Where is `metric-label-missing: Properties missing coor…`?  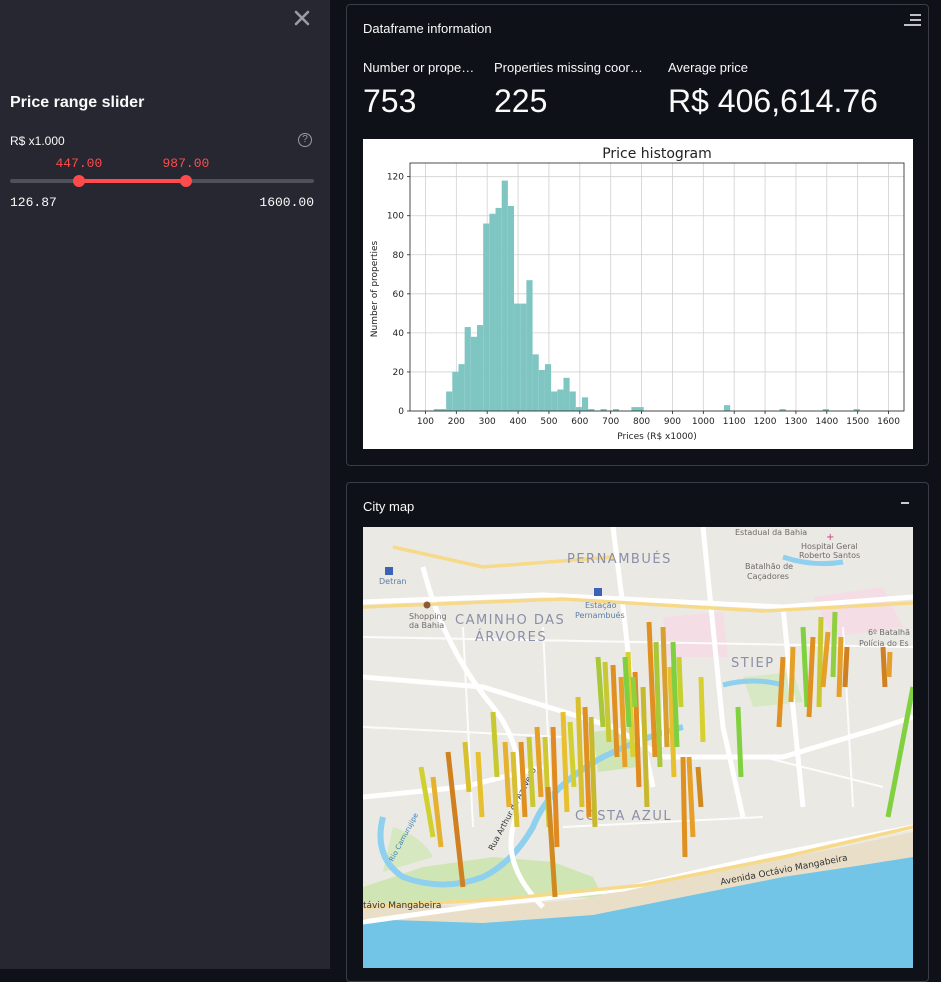
metric-label-missing: Properties missing coor… is located at coordinates (568, 67).